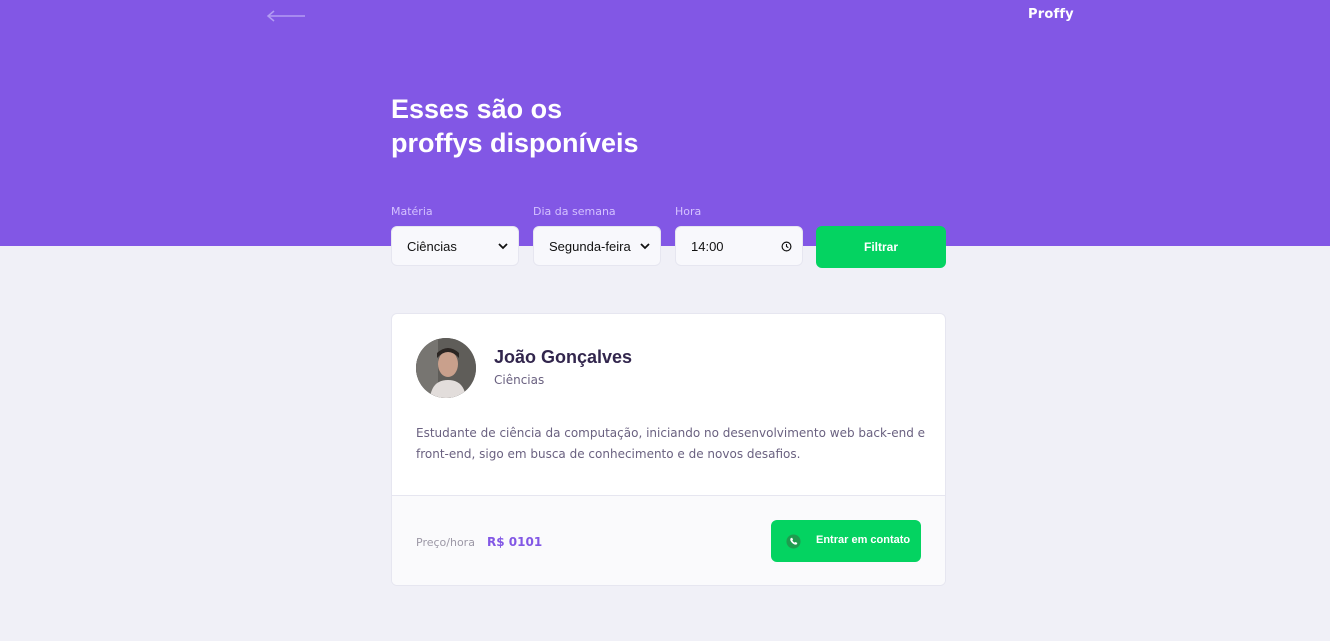  What do you see at coordinates (786, 246) in the screenshot?
I see `clock-icon` at bounding box center [786, 246].